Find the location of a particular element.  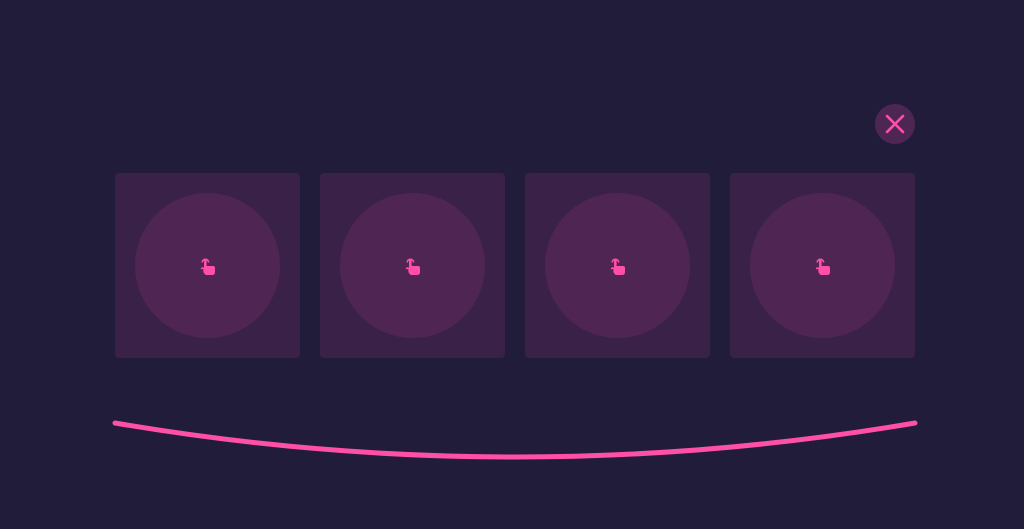

close-icon is located at coordinates (895, 124).